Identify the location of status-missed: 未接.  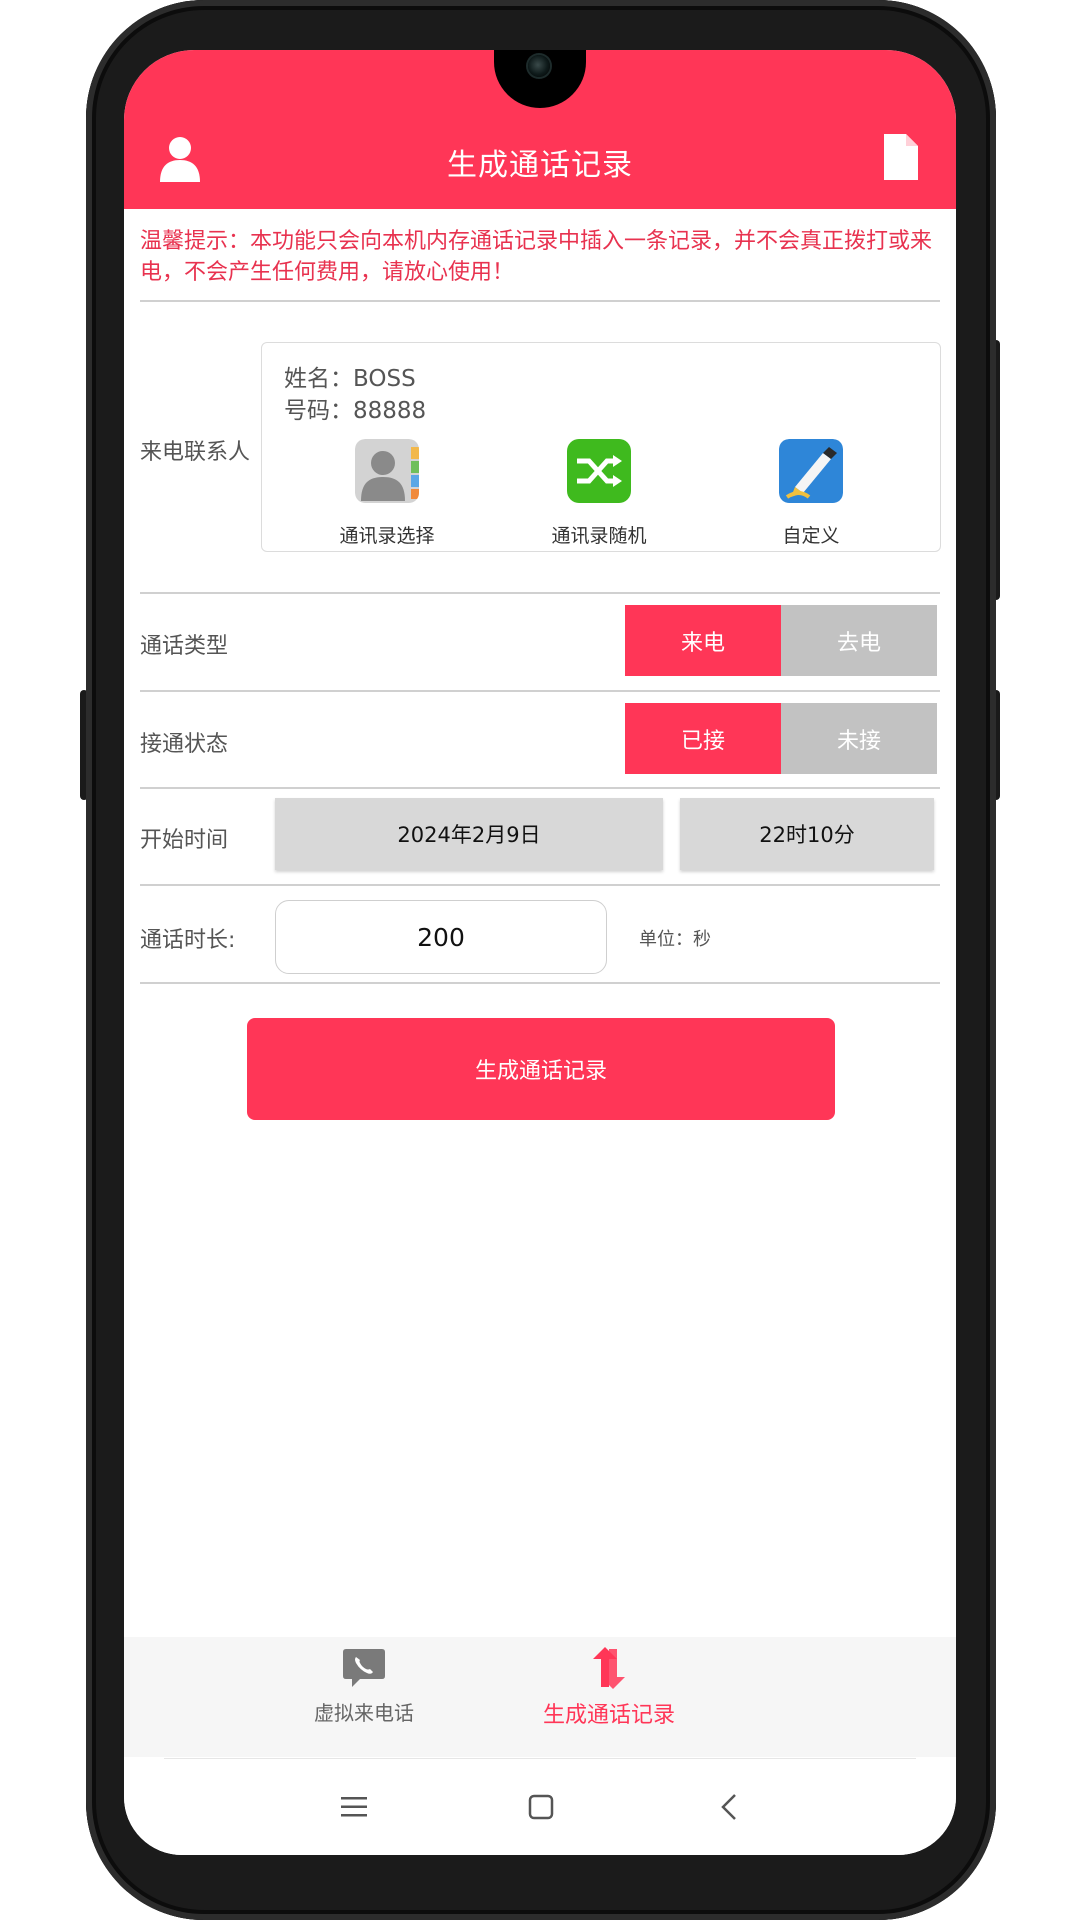
(859, 738).